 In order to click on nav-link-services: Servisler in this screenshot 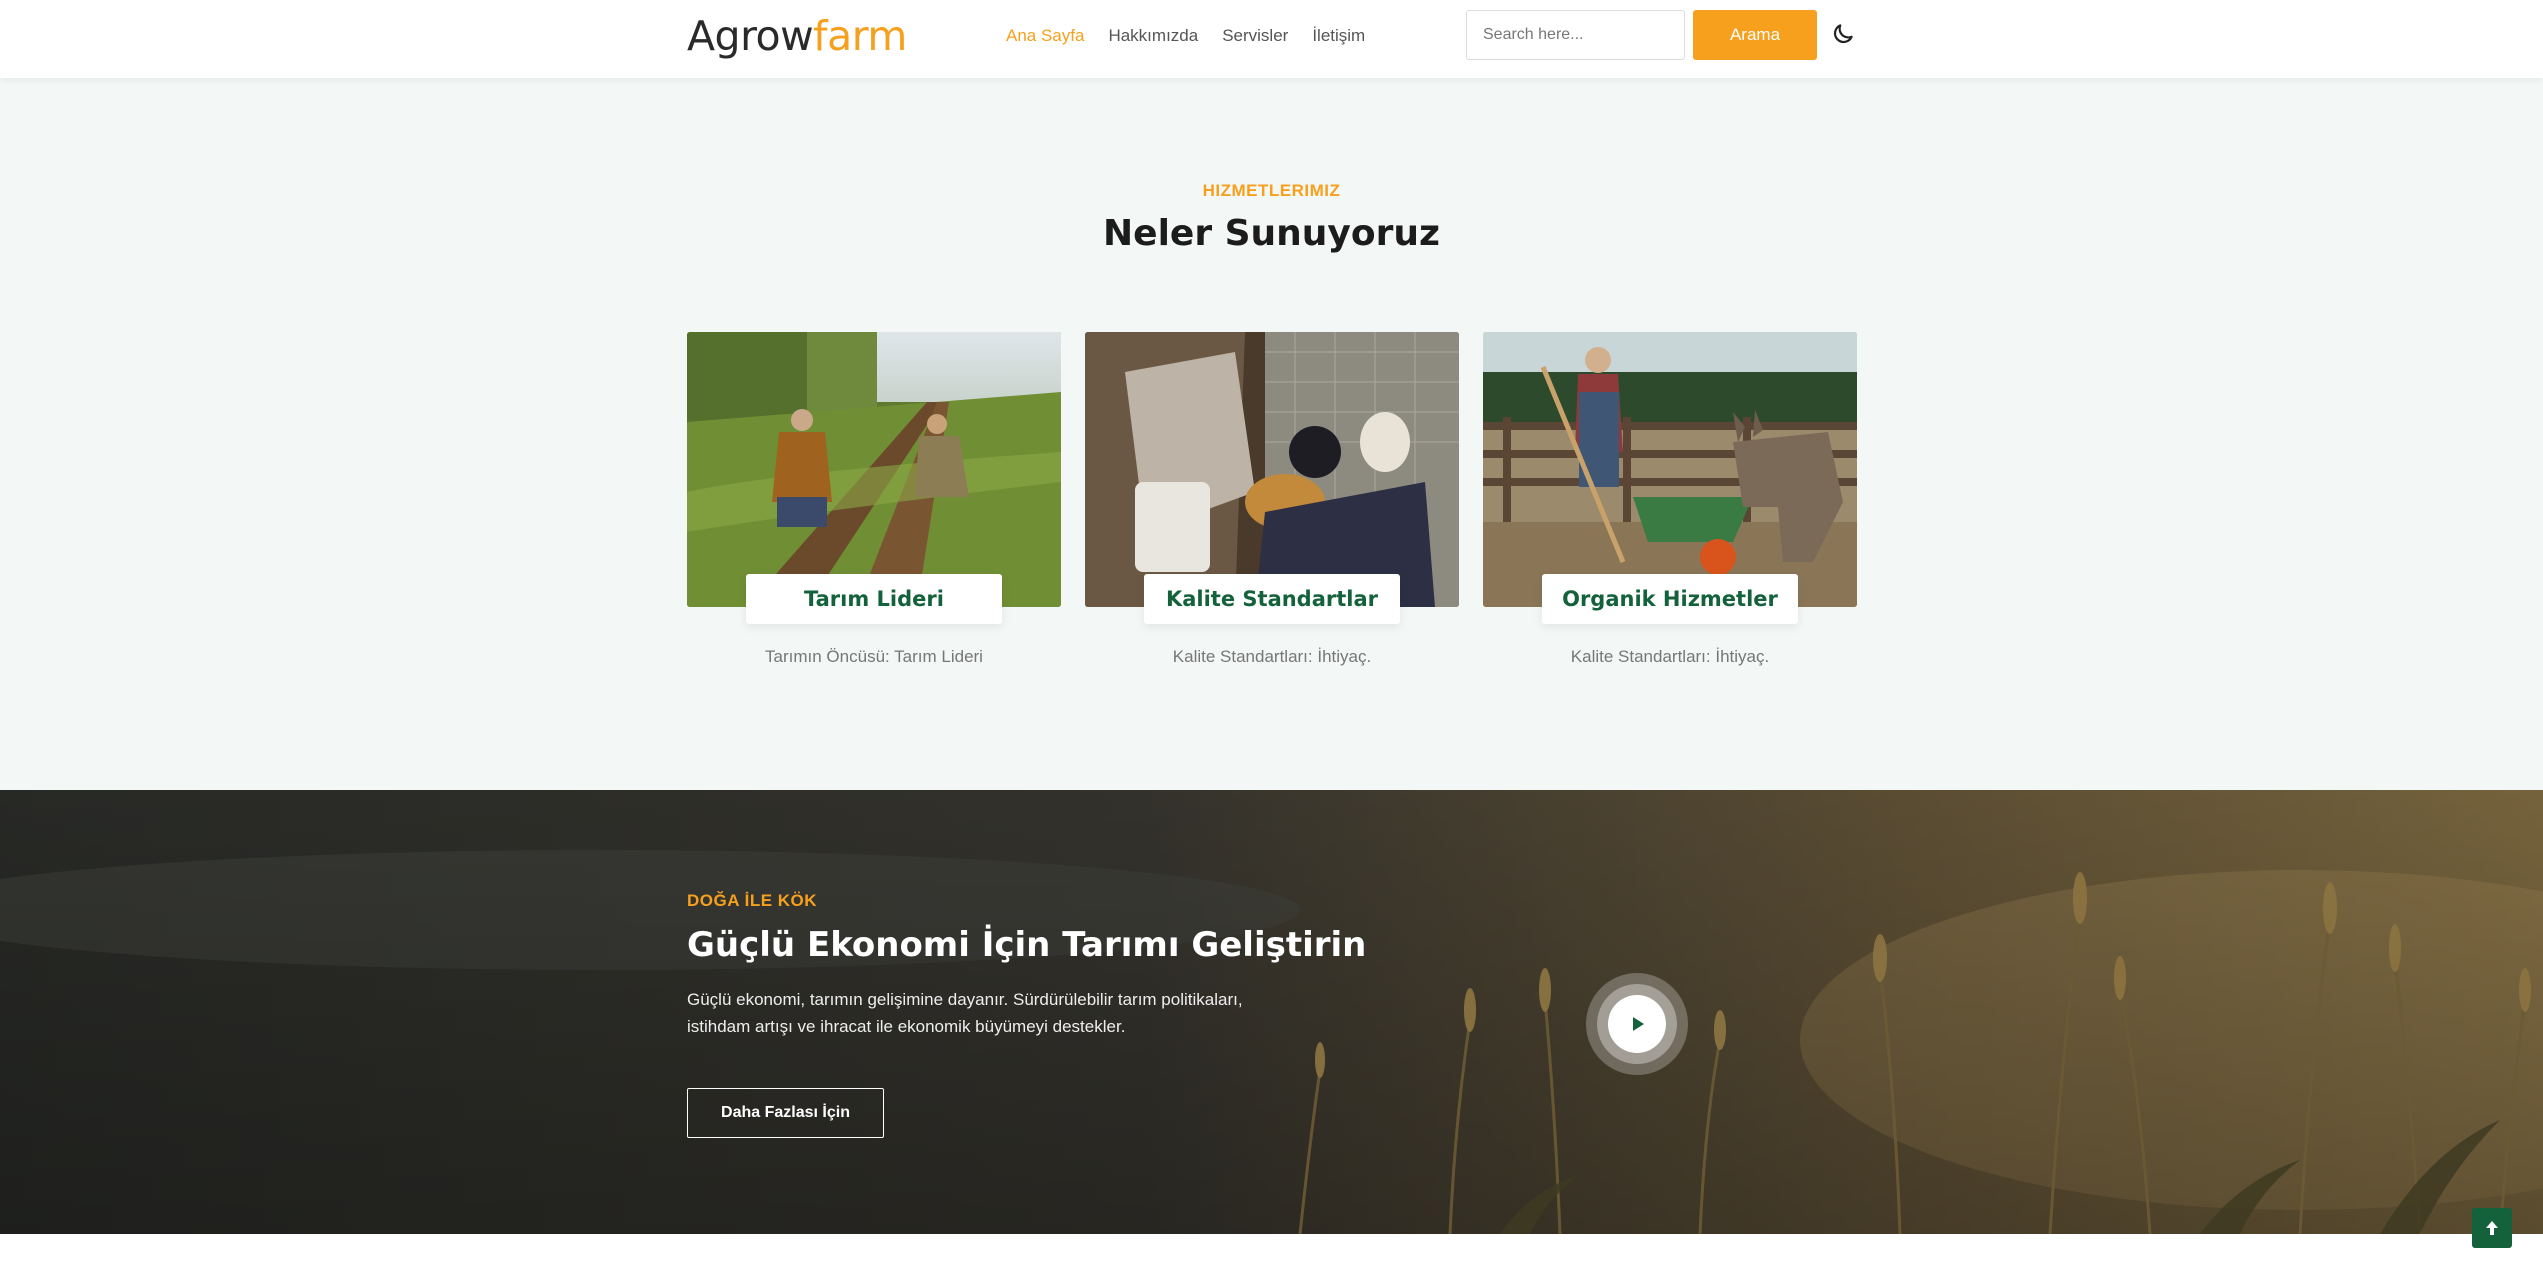, I will do `click(1255, 36)`.